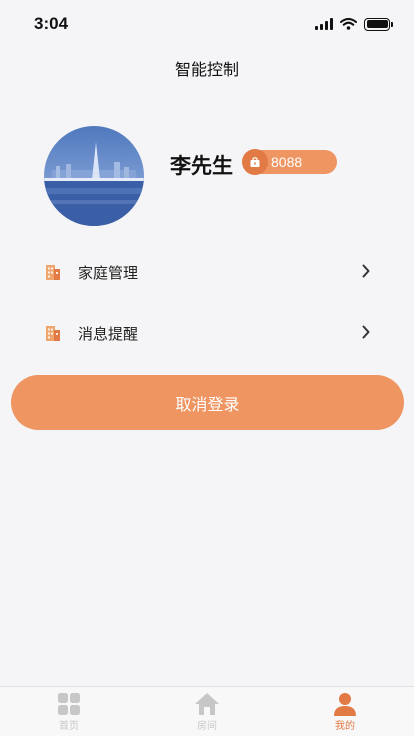  What do you see at coordinates (51, 23) in the screenshot?
I see `status-time: 3:04` at bounding box center [51, 23].